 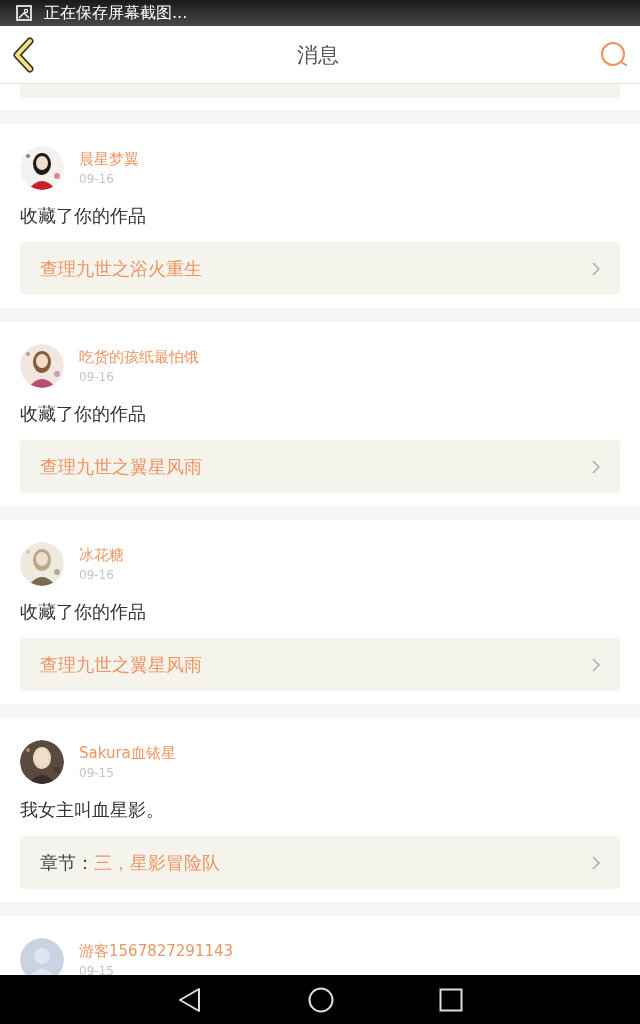 I want to click on user-name: 冰花糖, so click(x=101, y=555).